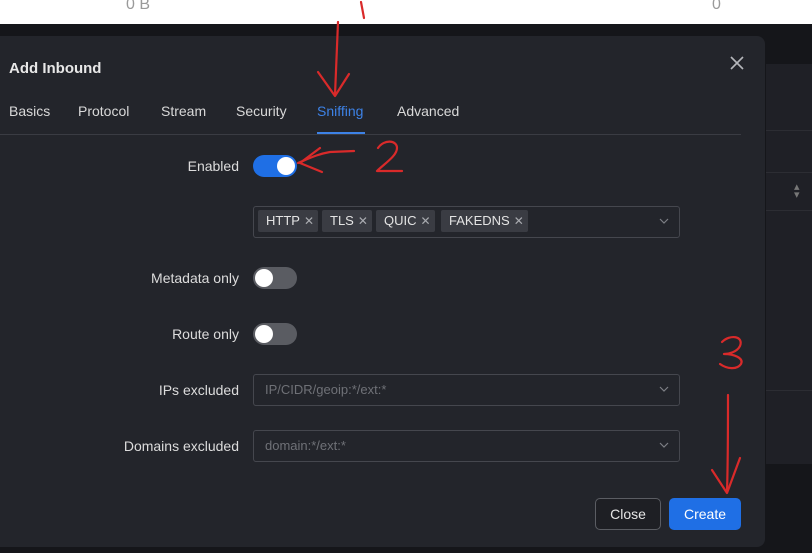 The height and width of the screenshot is (553, 812). I want to click on background-size-text: 0 B, so click(138, 6).